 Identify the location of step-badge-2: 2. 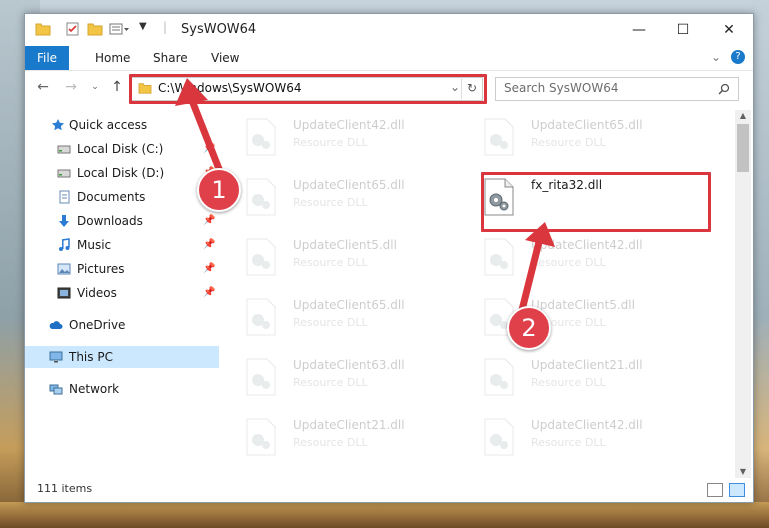
(529, 328).